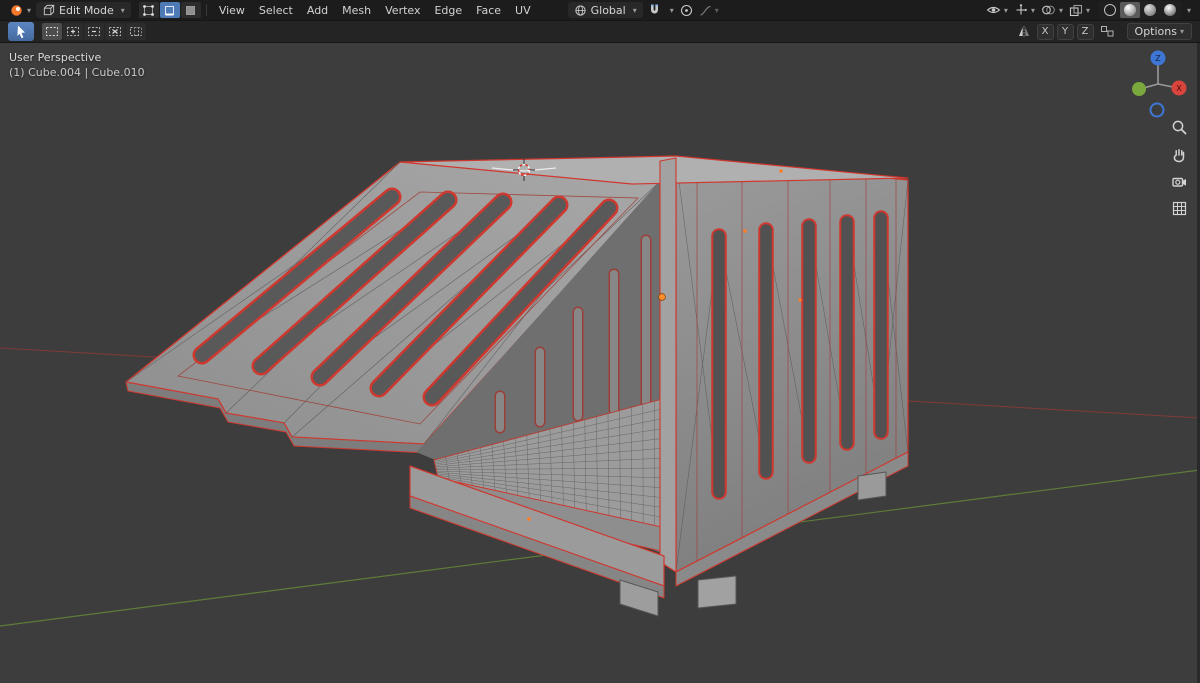  Describe the element at coordinates (1157, 83) in the screenshot. I see `navigation-gizmo: Z X` at that location.